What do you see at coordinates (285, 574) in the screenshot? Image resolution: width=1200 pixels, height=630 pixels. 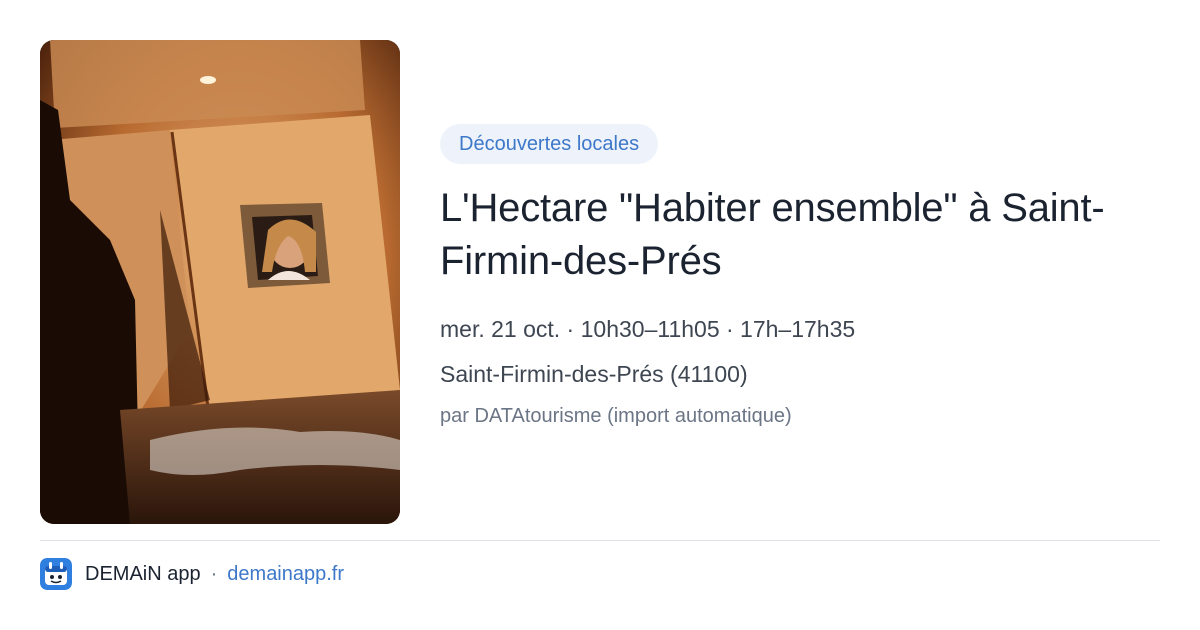 I see `domain-link: demainapp.fr` at bounding box center [285, 574].